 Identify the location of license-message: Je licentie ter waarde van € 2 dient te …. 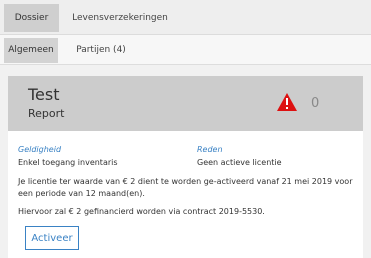
(185, 187).